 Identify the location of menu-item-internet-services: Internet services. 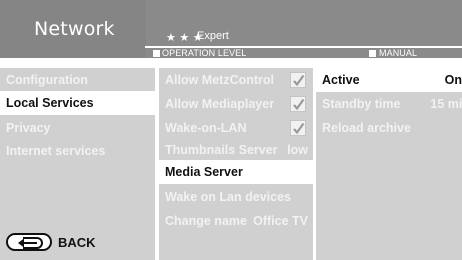
(77, 151).